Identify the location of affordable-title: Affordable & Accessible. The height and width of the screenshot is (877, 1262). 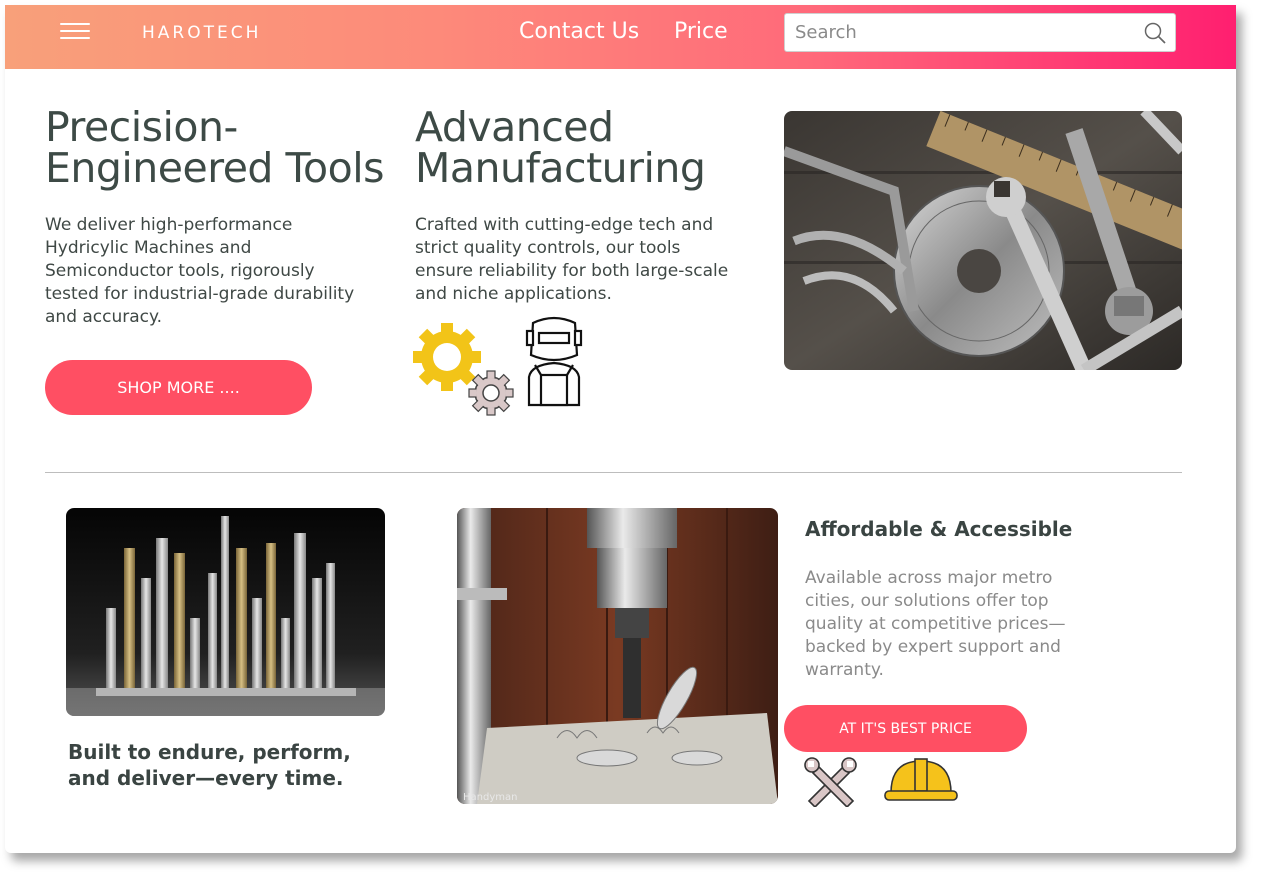
(939, 529).